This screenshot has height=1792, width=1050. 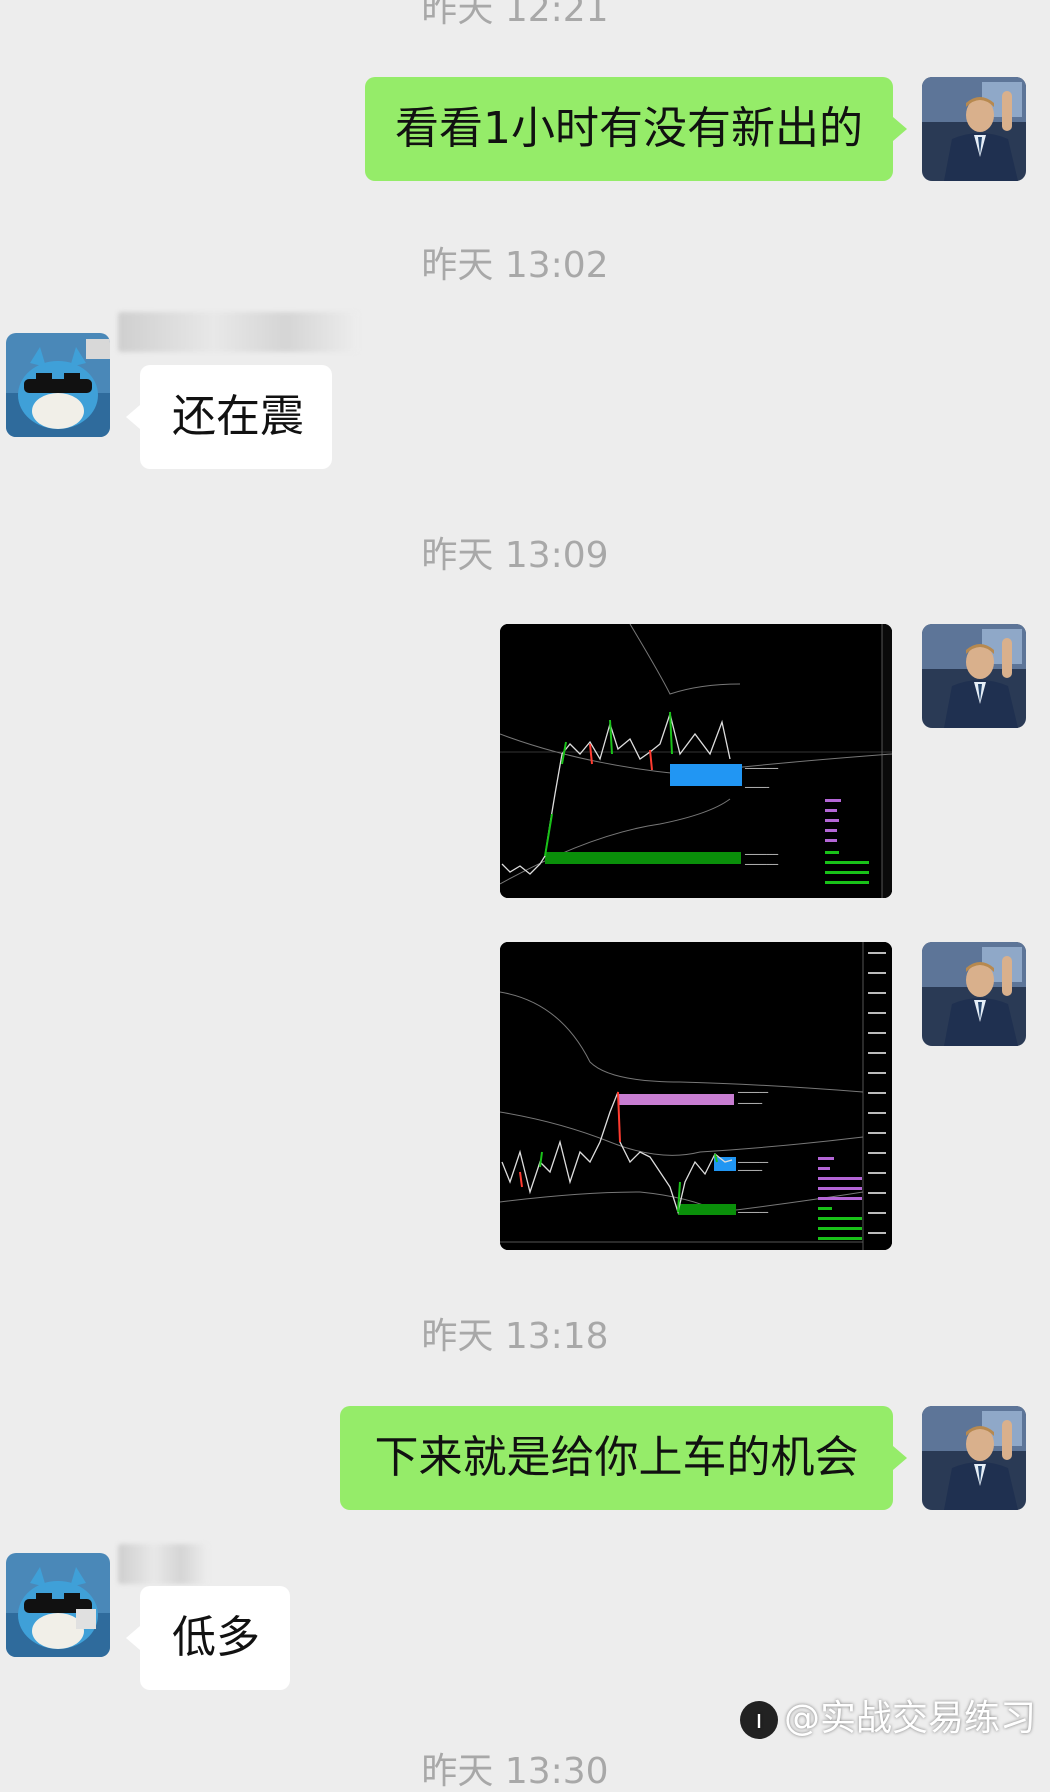 I want to click on timestamp-1221: 昨天 12:21, so click(x=515, y=15).